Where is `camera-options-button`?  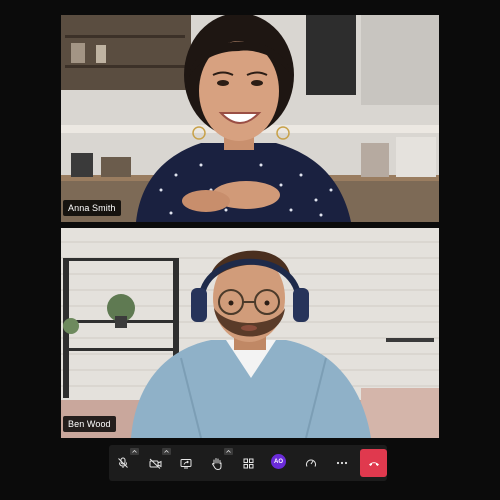 camera-options-button is located at coordinates (166, 451).